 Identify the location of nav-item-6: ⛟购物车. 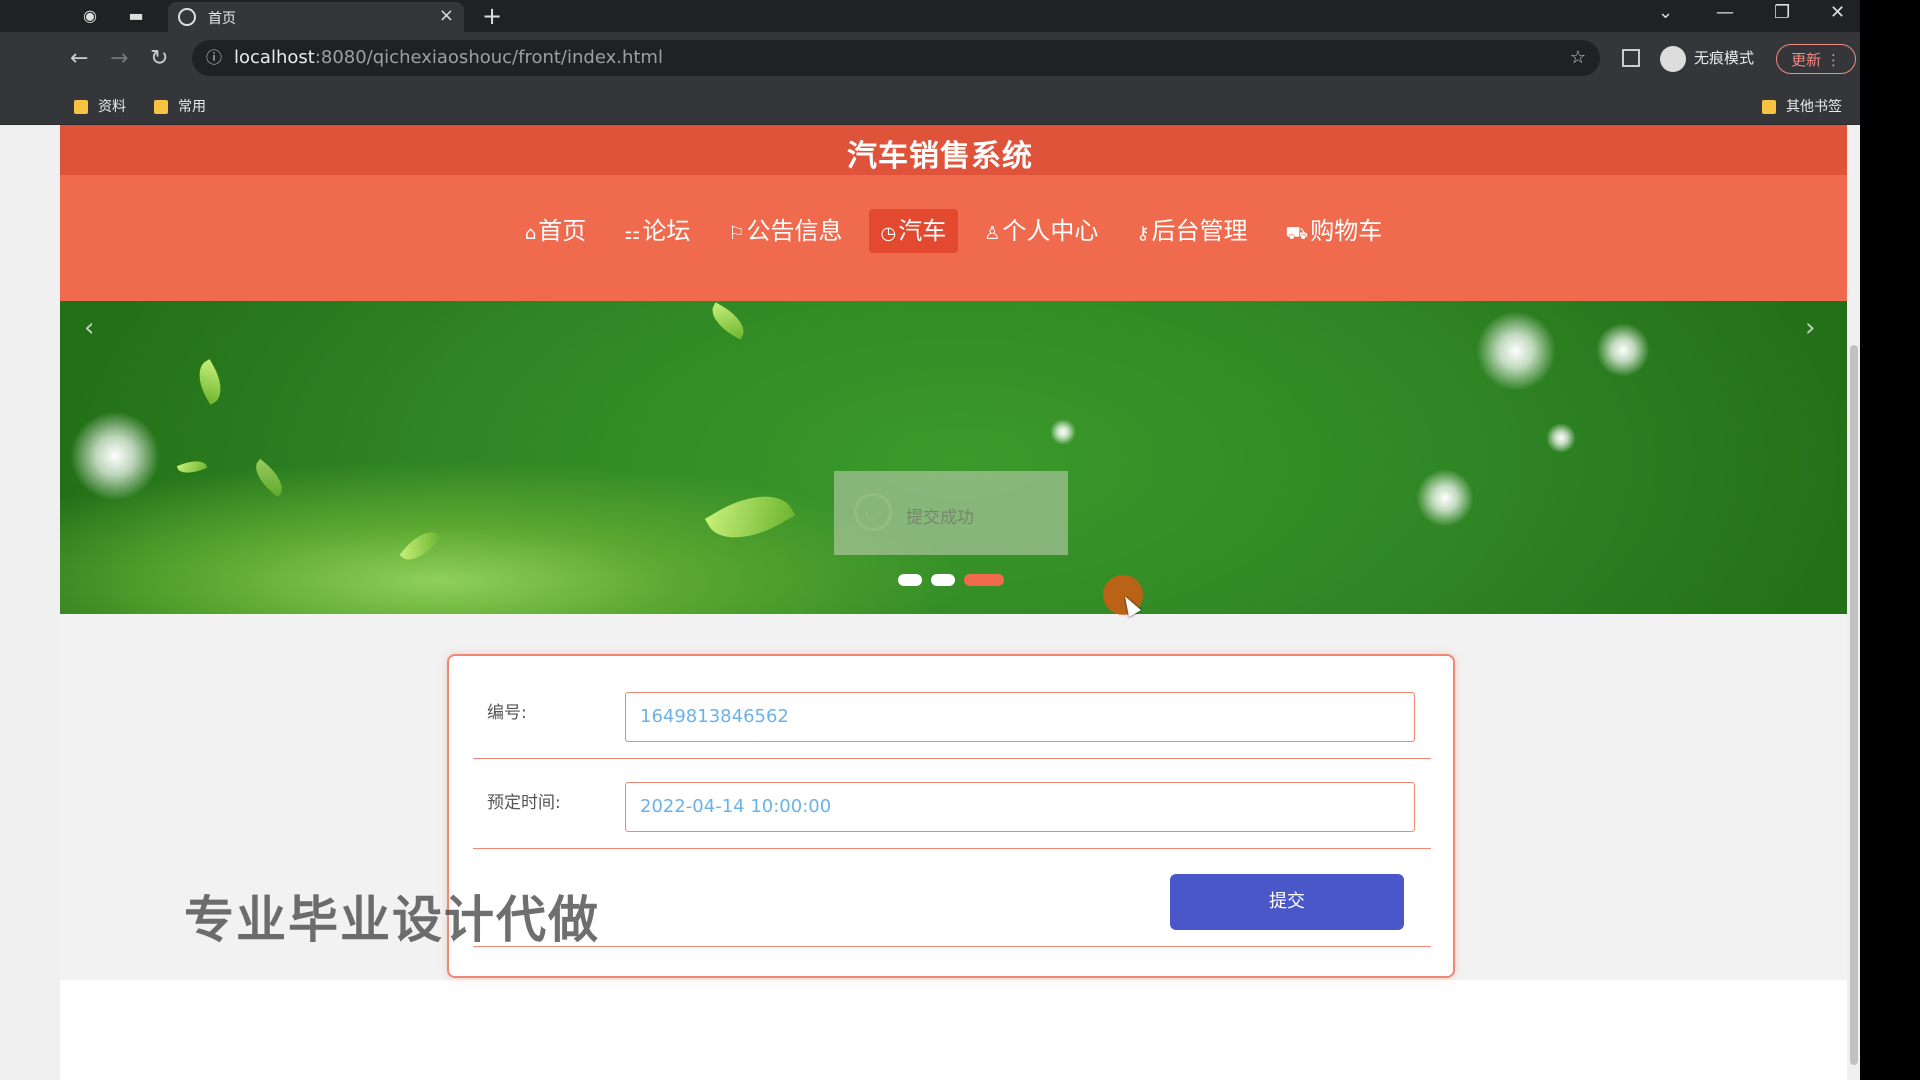
(1334, 231).